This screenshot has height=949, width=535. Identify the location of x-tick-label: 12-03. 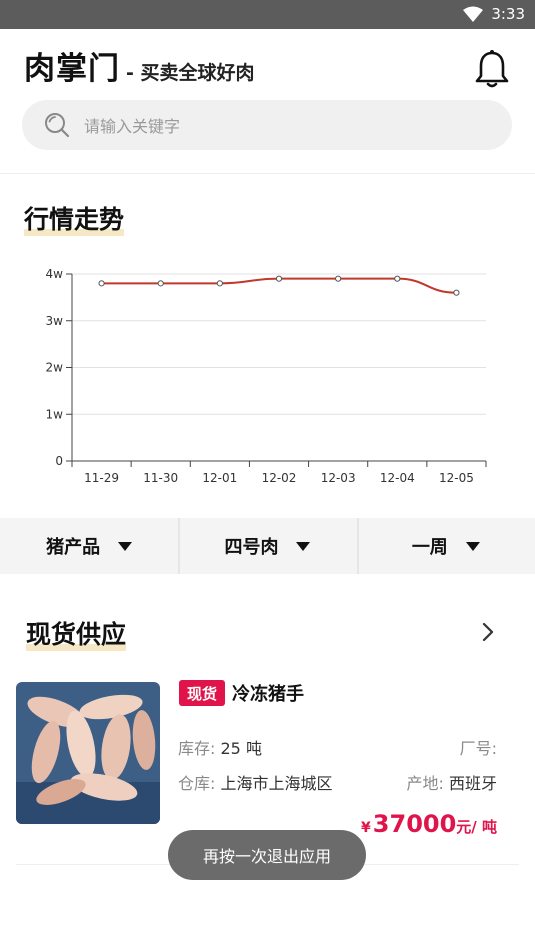
(338, 478).